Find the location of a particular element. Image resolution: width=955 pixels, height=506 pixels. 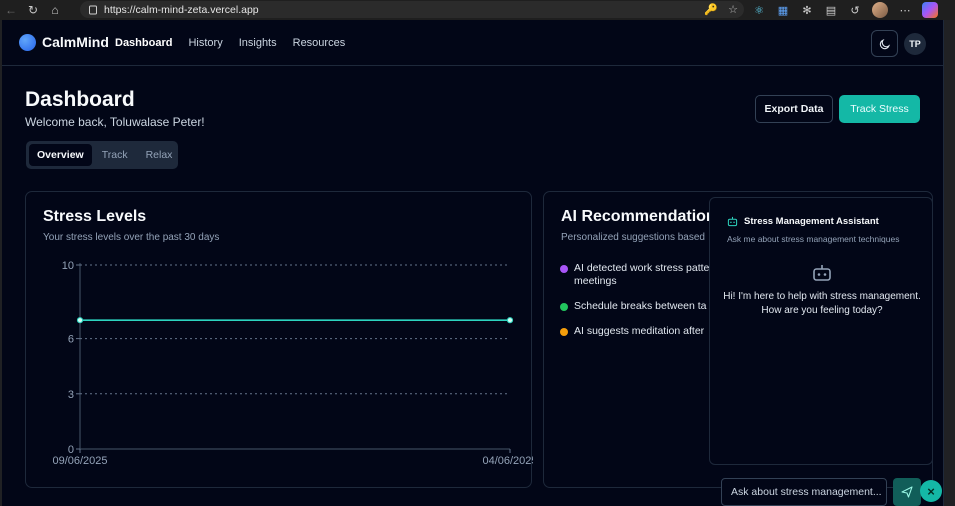

close-icon: × is located at coordinates (931, 491).